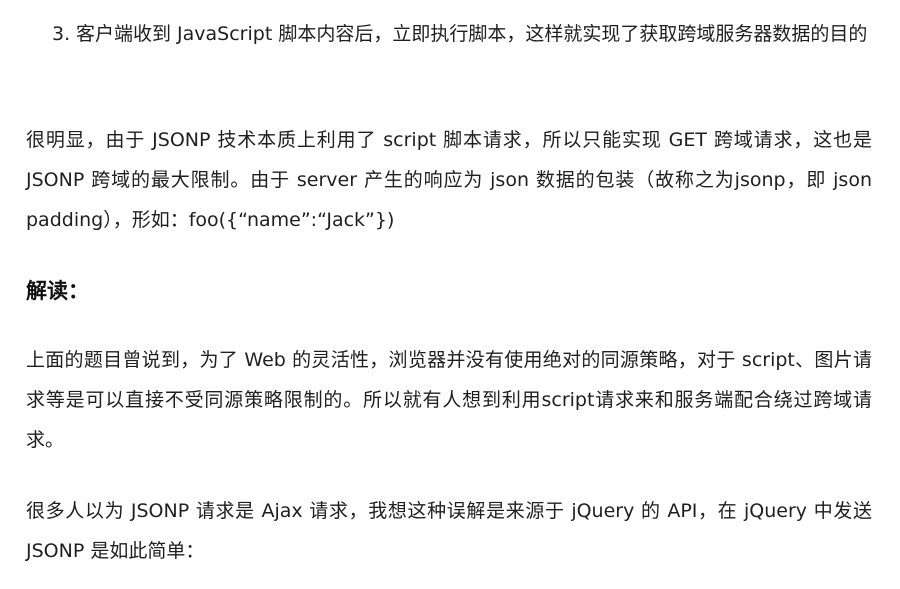 The width and height of the screenshot is (900, 589). Describe the element at coordinates (61, 34) in the screenshot. I see `list-item-number: 3.` at that location.